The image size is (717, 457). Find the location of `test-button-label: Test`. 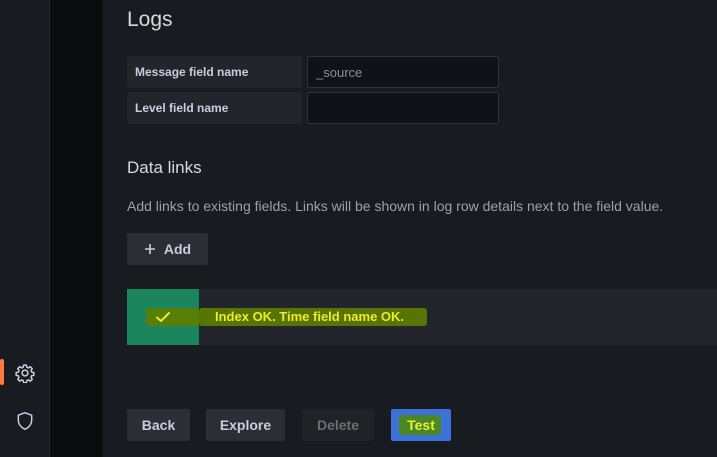

test-button-label: Test is located at coordinates (421, 425).